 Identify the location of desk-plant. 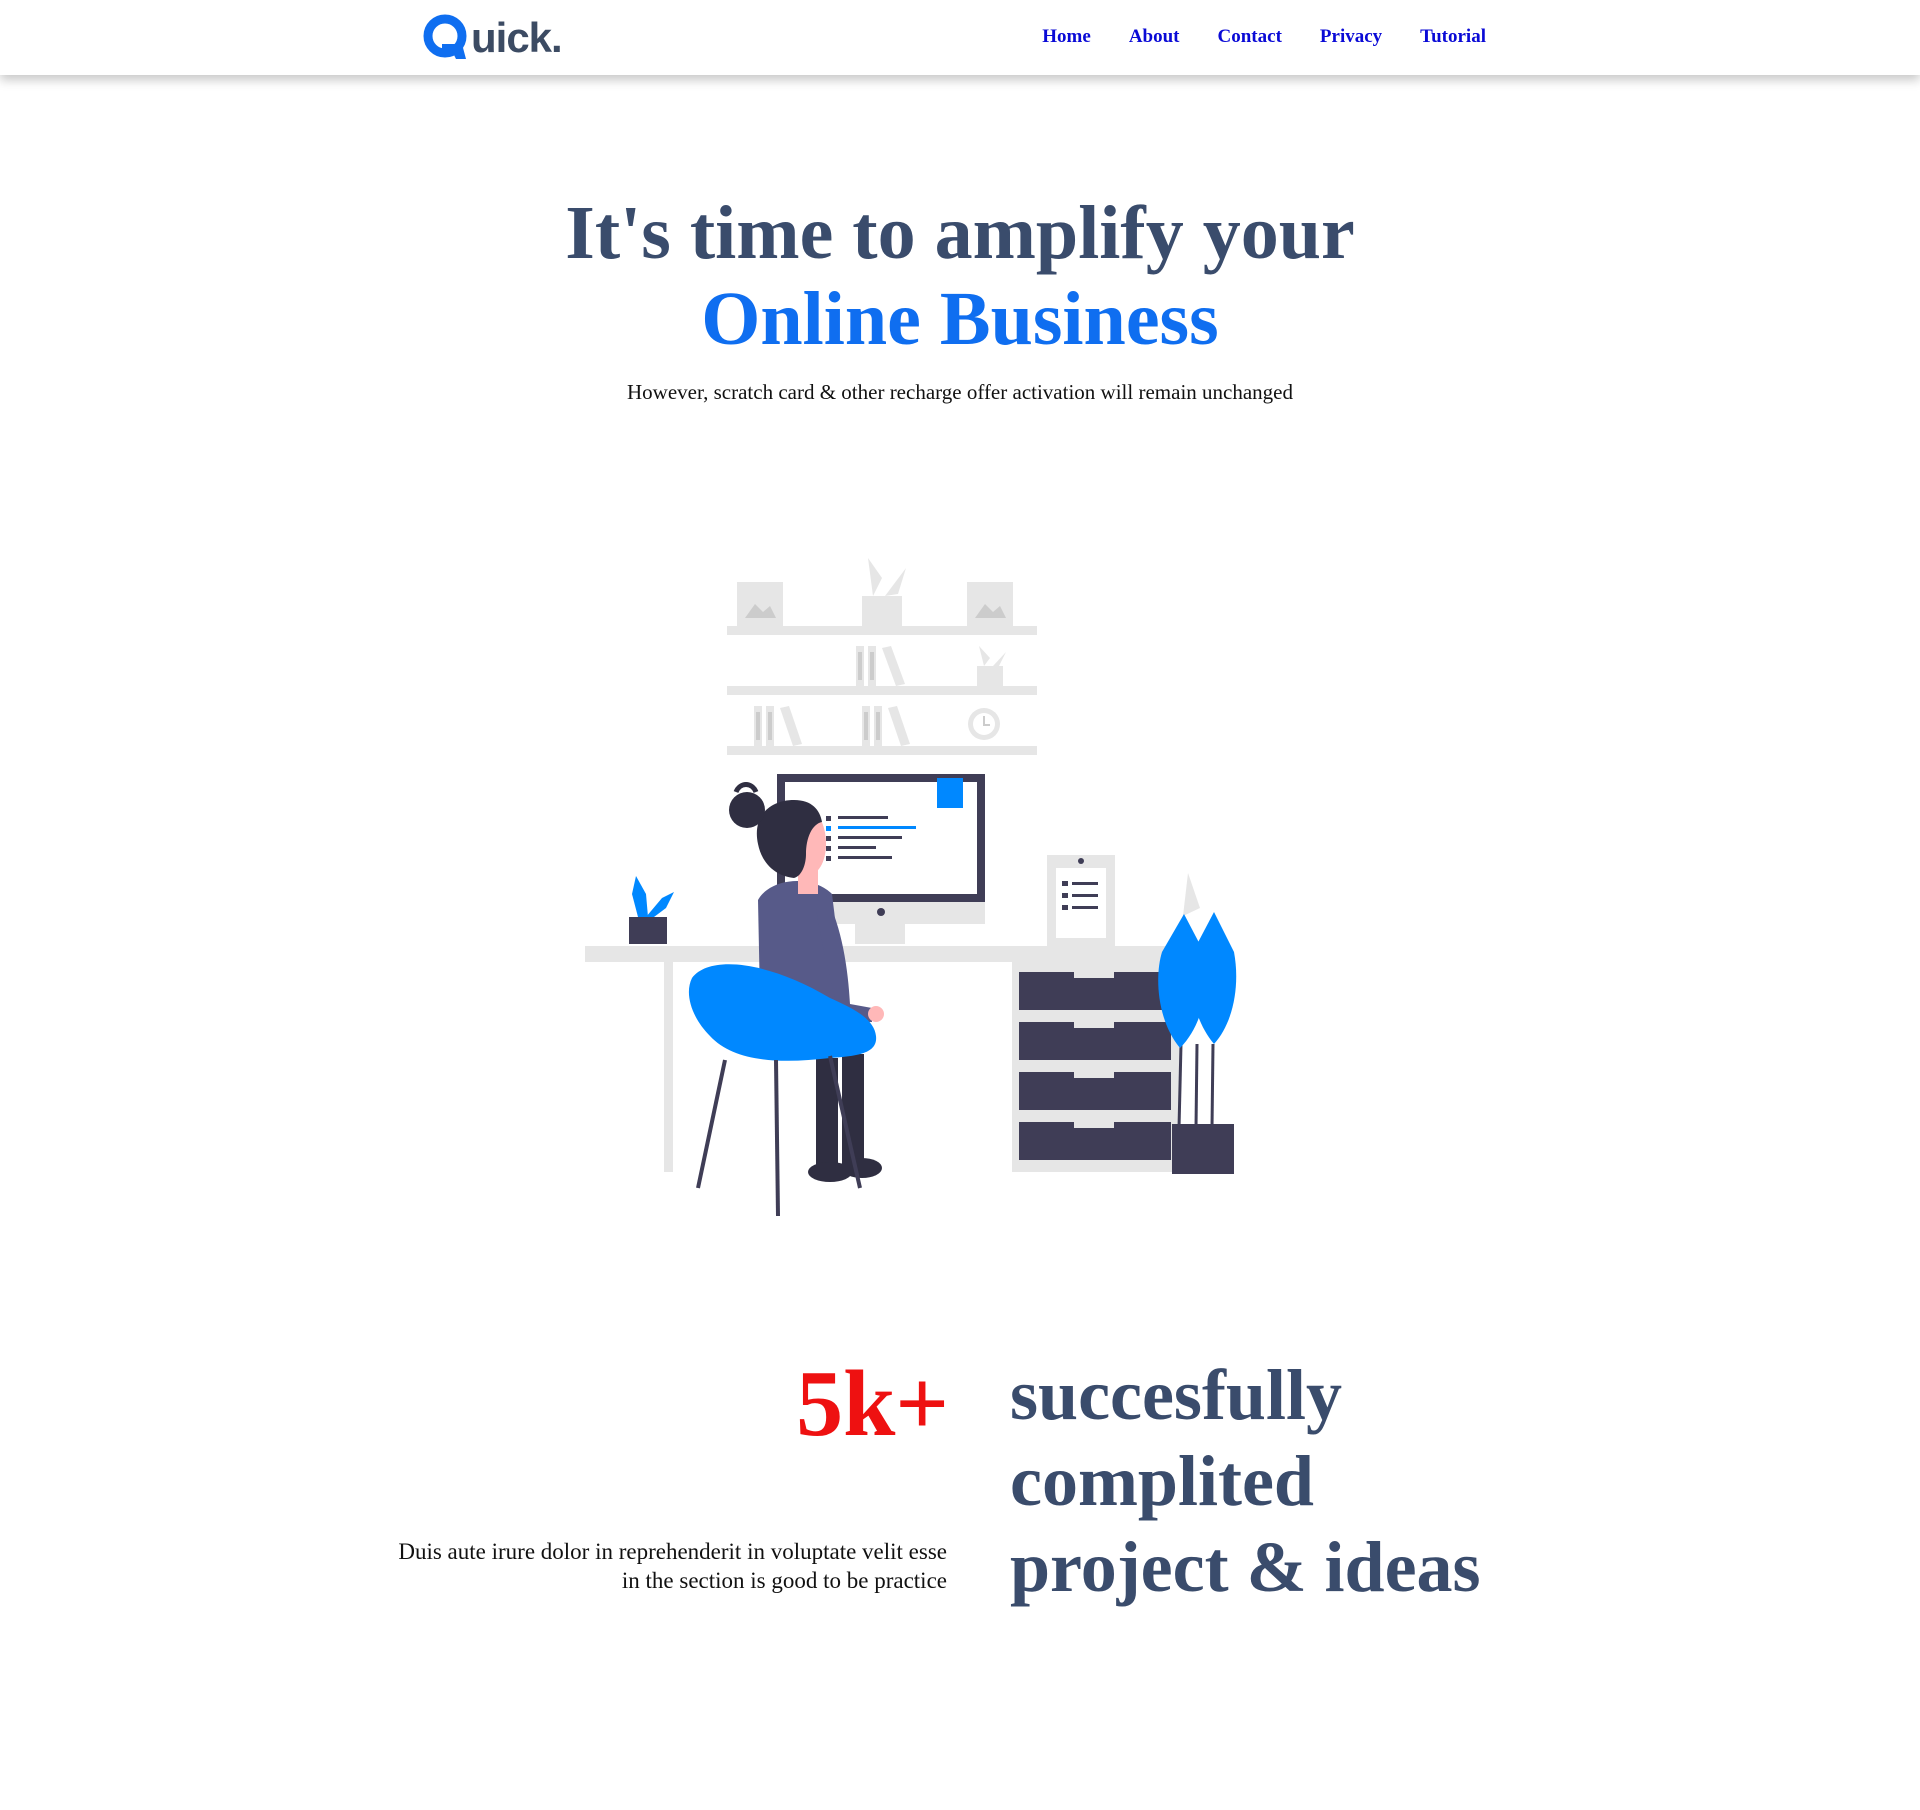
(651, 910).